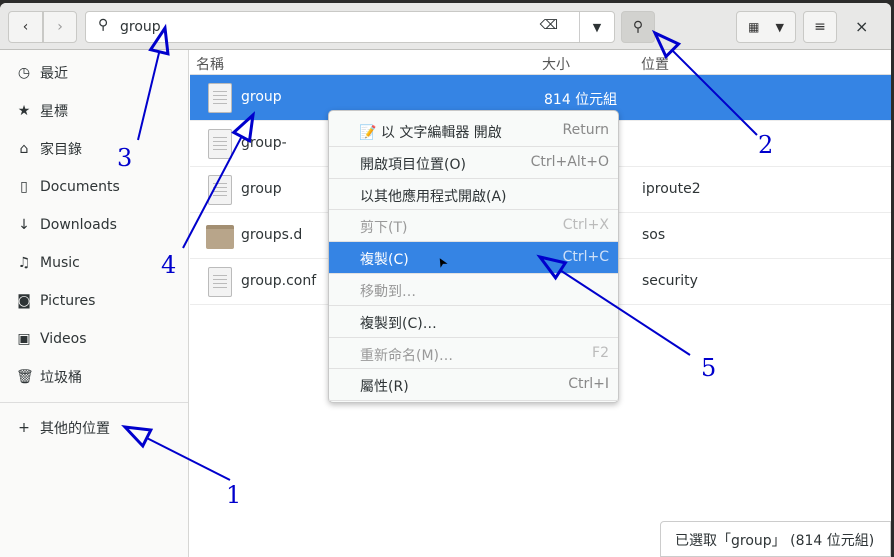 The image size is (894, 557). What do you see at coordinates (168, 265) in the screenshot?
I see `annotation-4: 4` at bounding box center [168, 265].